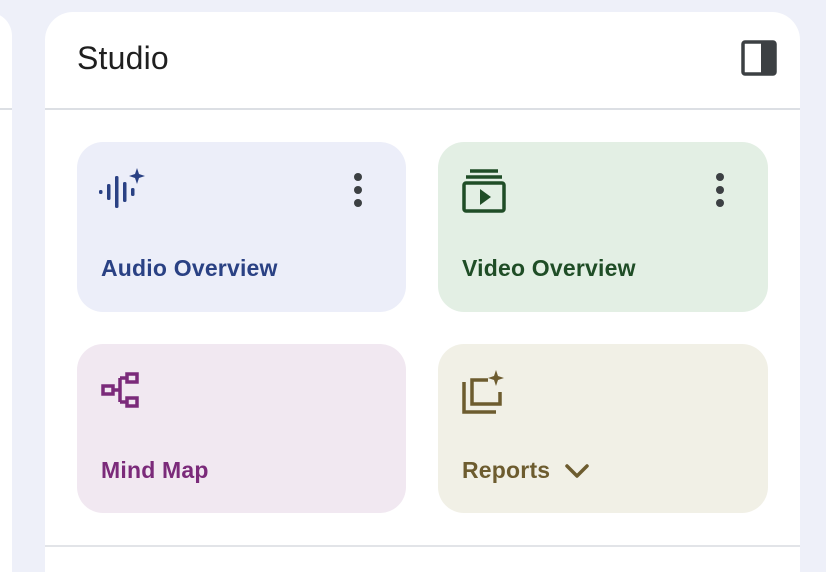  I want to click on audio-more-button, so click(358, 190).